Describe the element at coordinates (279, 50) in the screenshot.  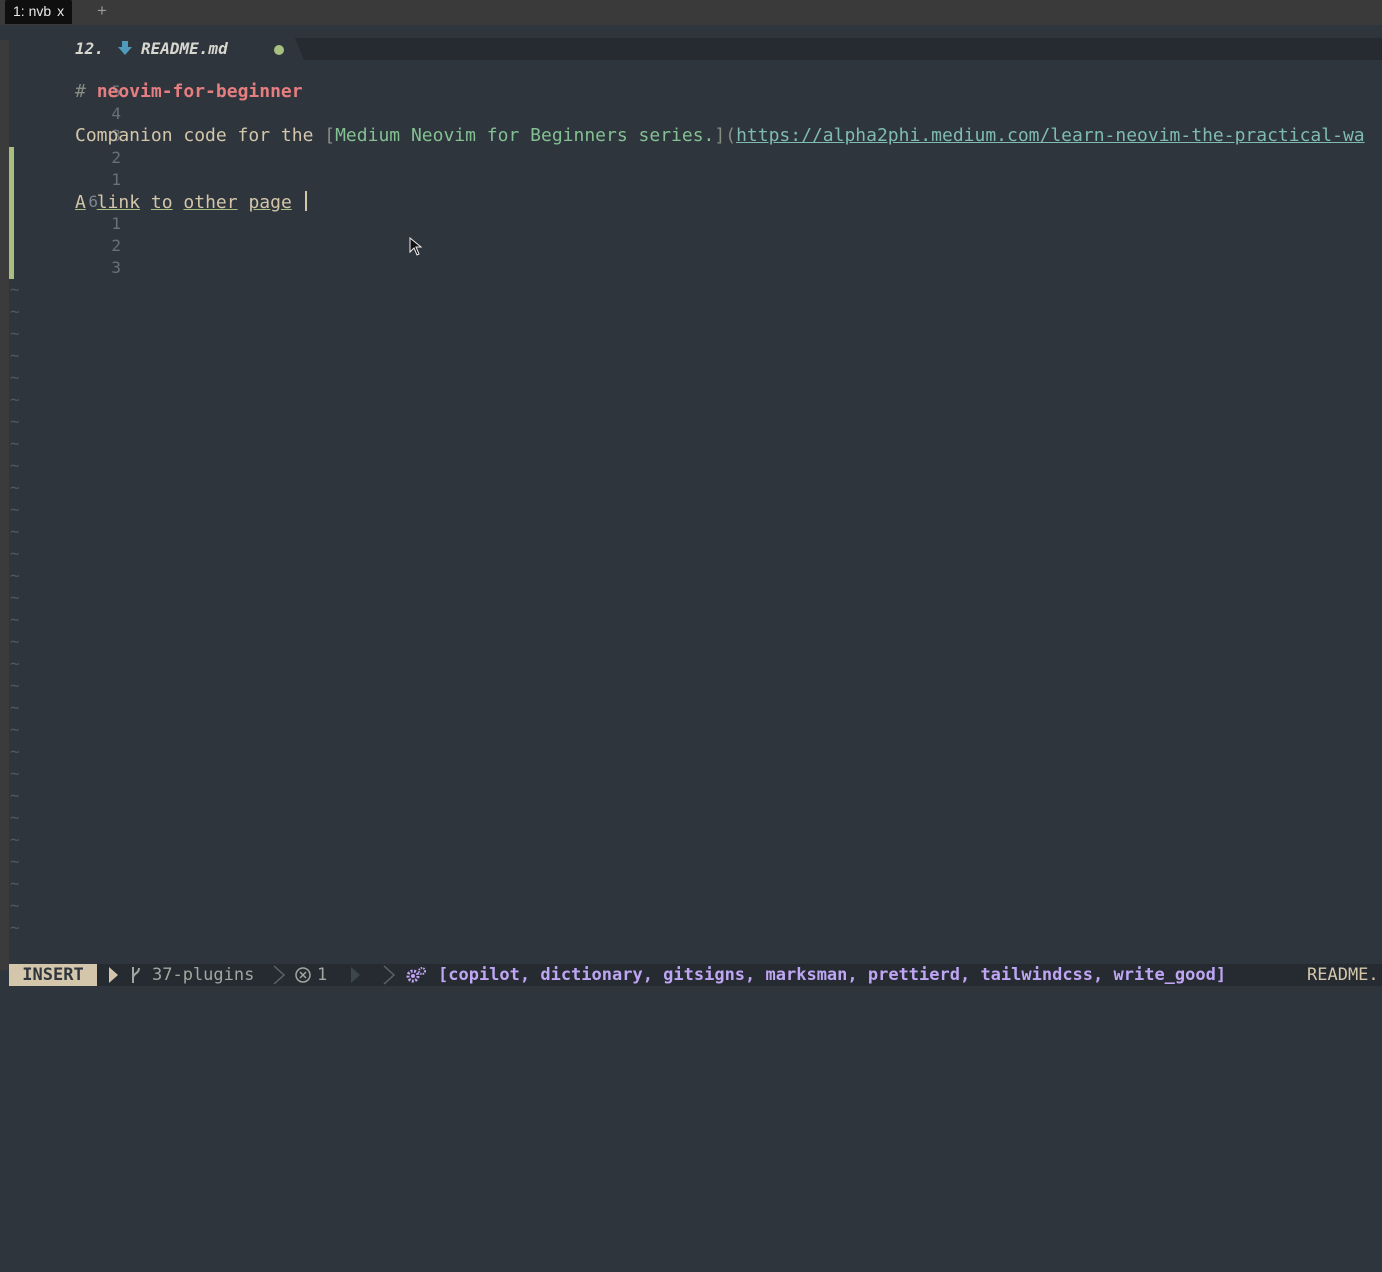
I see `buffer-modified-indicator` at that location.